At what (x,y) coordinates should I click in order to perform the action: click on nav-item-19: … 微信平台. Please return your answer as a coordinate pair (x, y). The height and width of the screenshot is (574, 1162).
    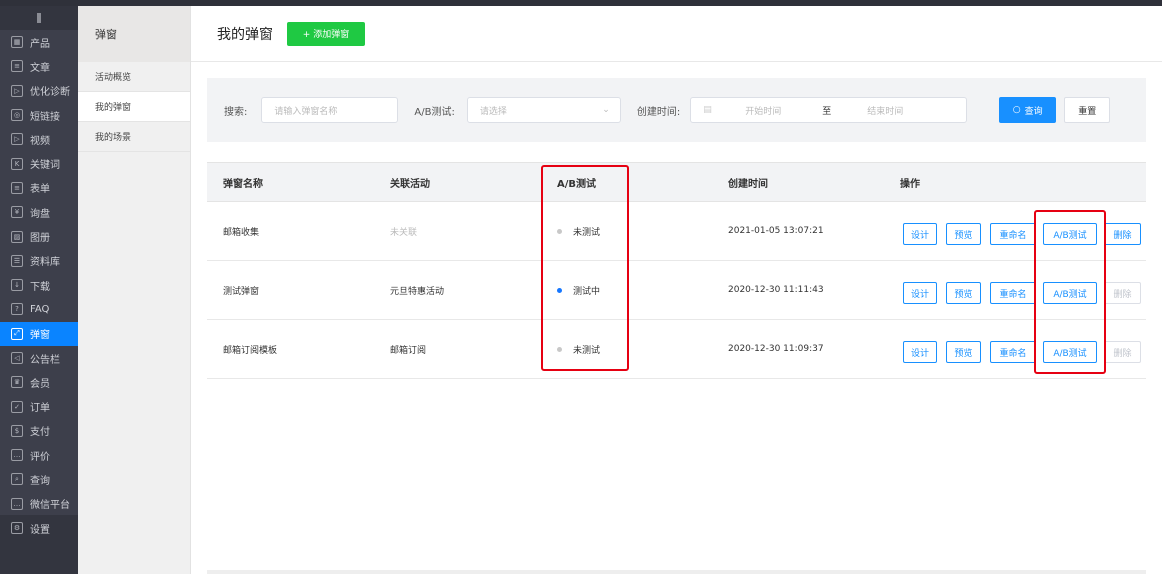
    Looking at the image, I should click on (39, 504).